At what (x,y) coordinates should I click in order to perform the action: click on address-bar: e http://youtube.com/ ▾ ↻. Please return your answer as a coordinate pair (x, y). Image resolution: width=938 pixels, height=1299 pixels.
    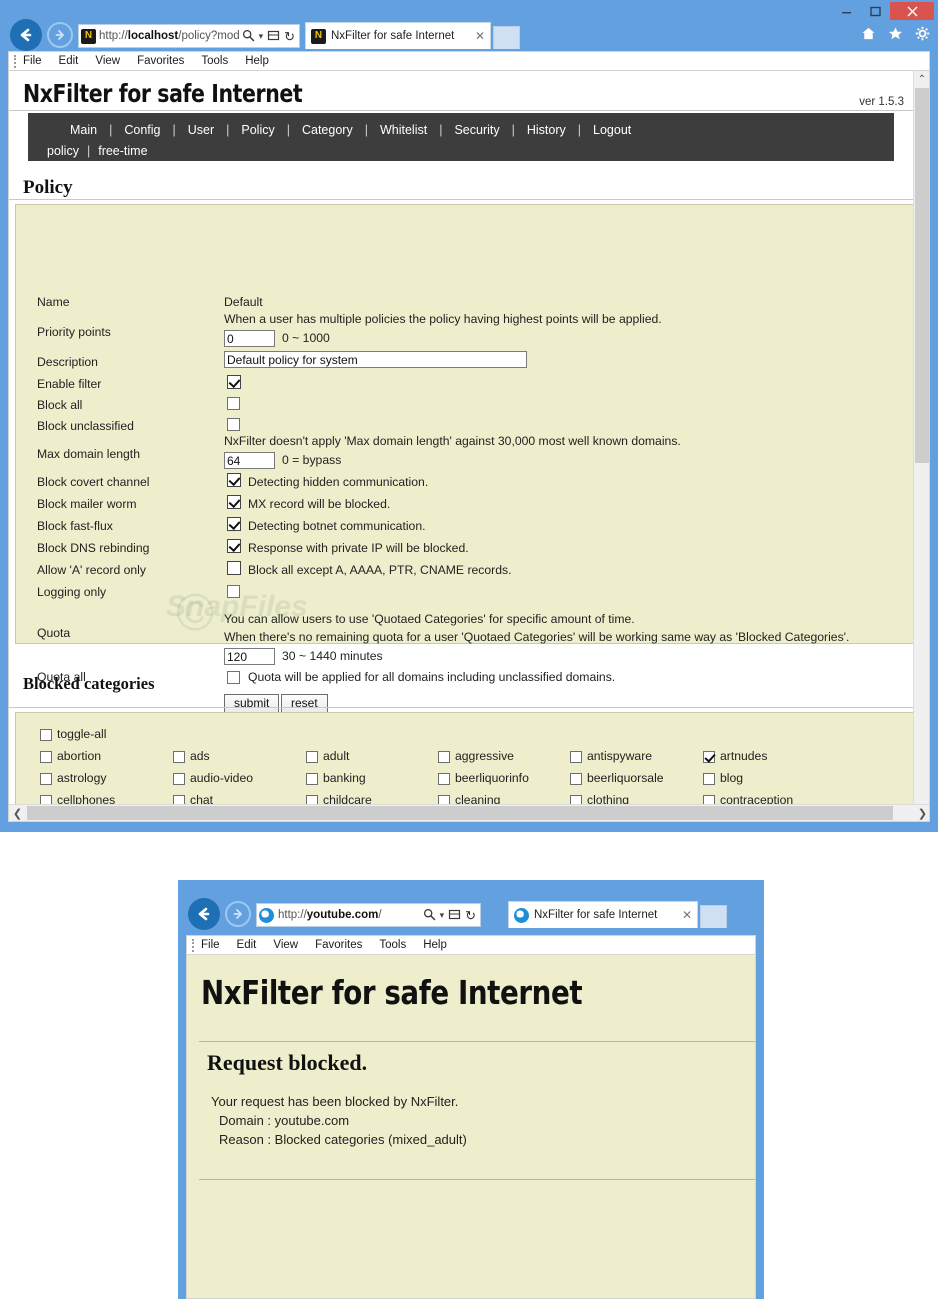
    Looking at the image, I should click on (368, 915).